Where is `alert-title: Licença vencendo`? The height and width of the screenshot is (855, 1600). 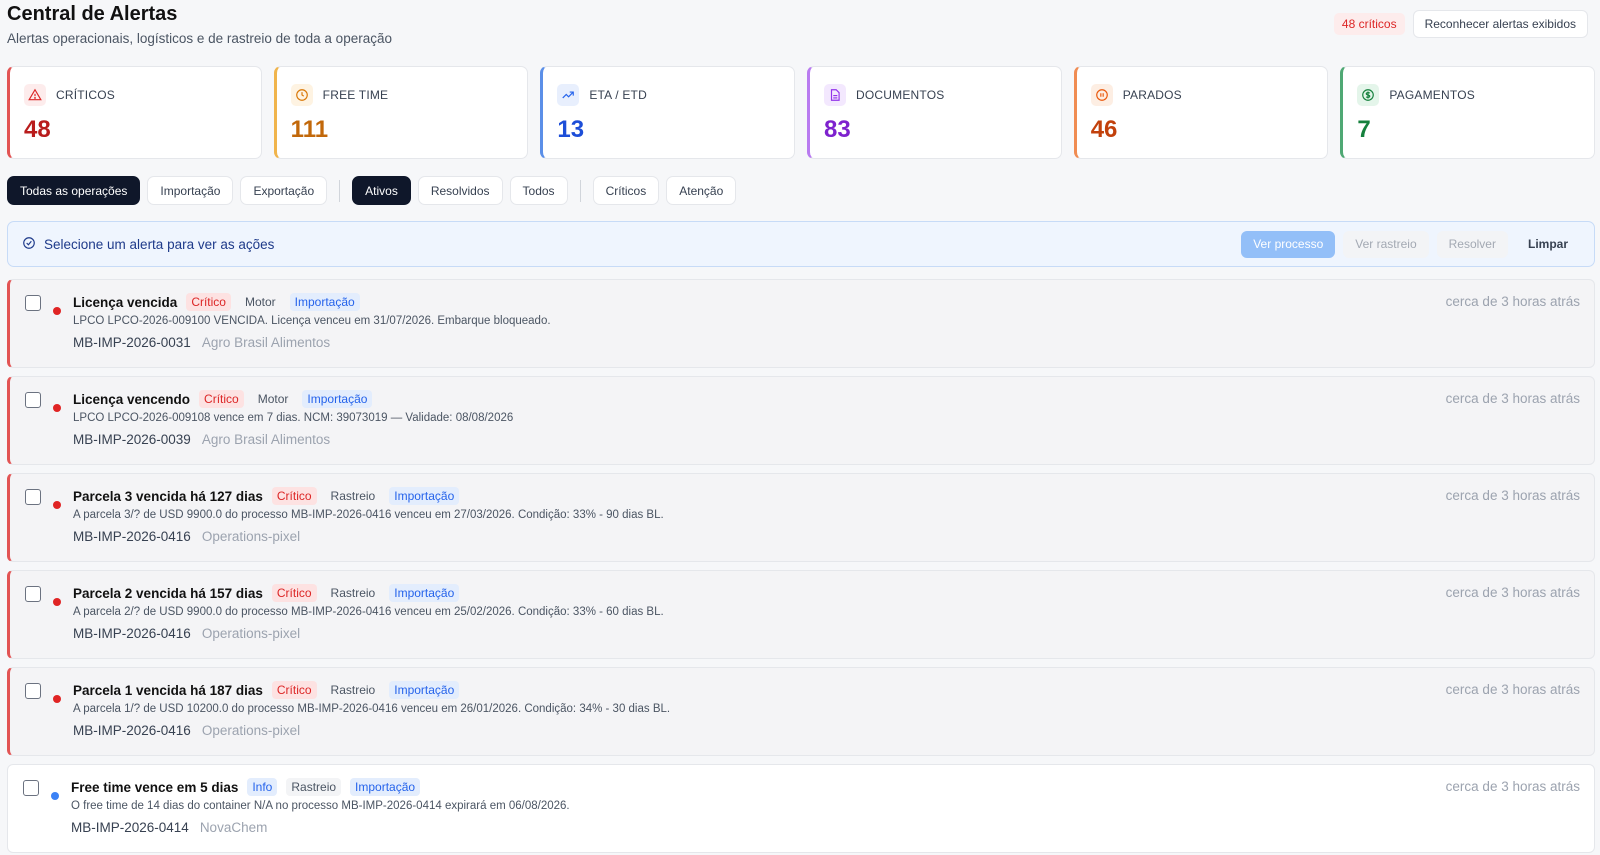
alert-title: Licença vencendo is located at coordinates (132, 399).